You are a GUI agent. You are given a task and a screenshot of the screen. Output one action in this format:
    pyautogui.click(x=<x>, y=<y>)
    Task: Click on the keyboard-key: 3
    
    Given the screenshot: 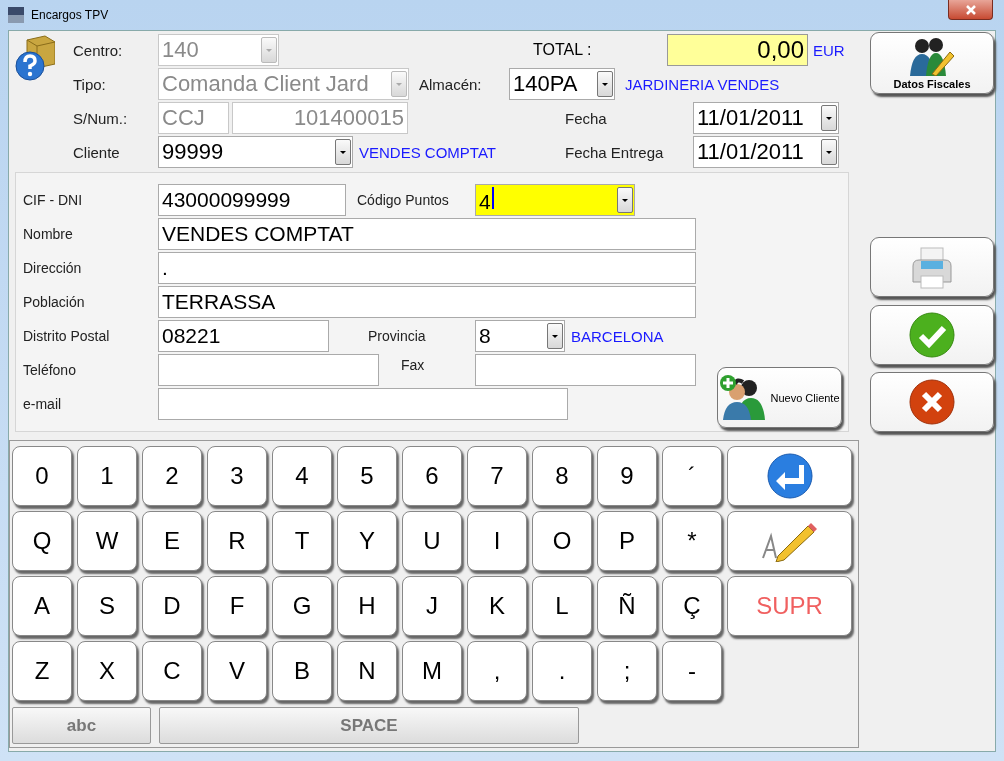 What is the action you would take?
    pyautogui.click(x=237, y=476)
    